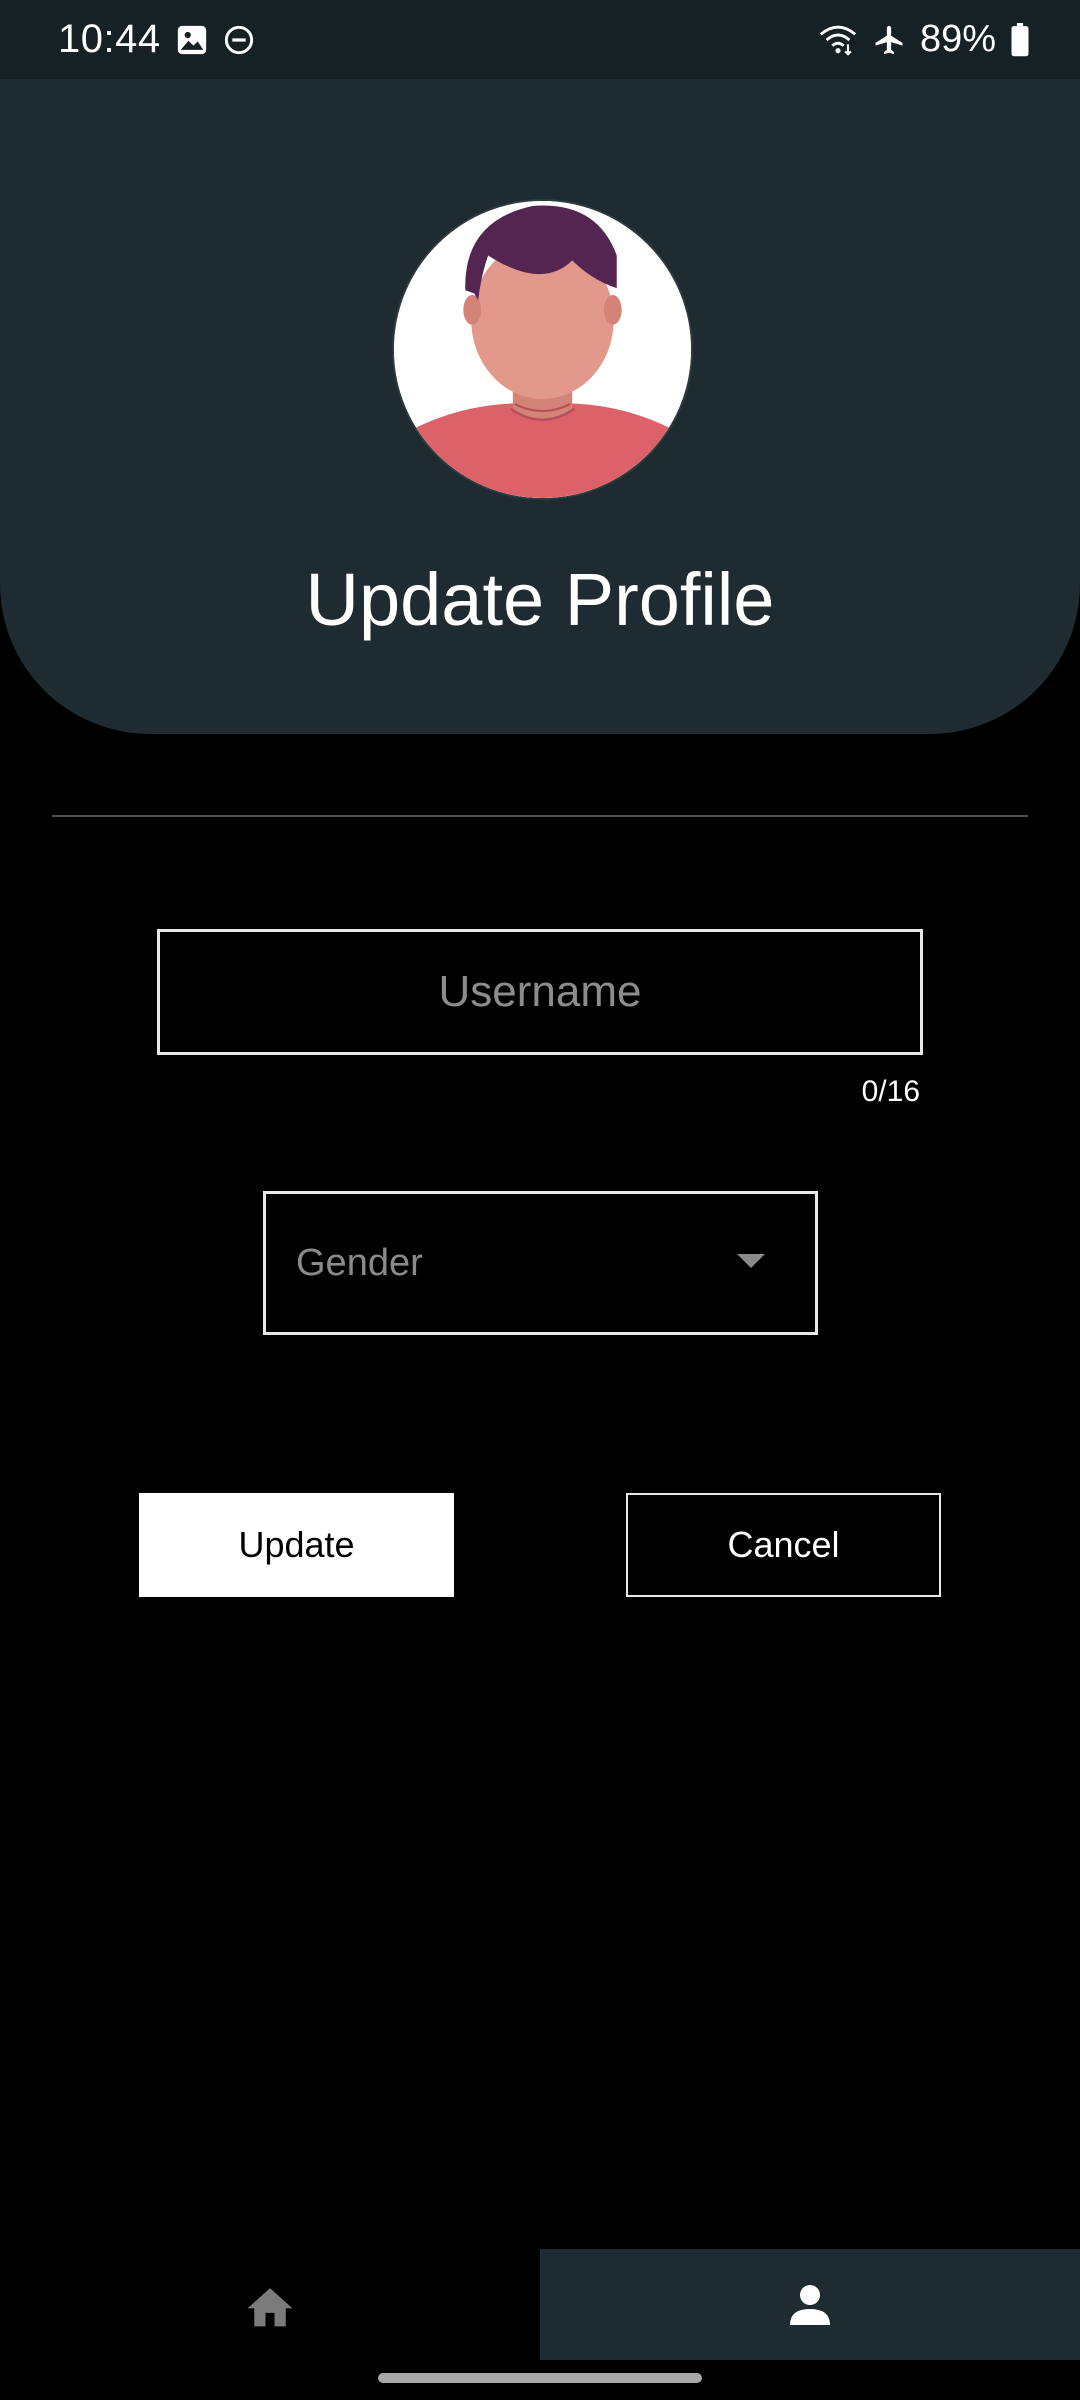  I want to click on battery-percentage: 89%, so click(957, 39).